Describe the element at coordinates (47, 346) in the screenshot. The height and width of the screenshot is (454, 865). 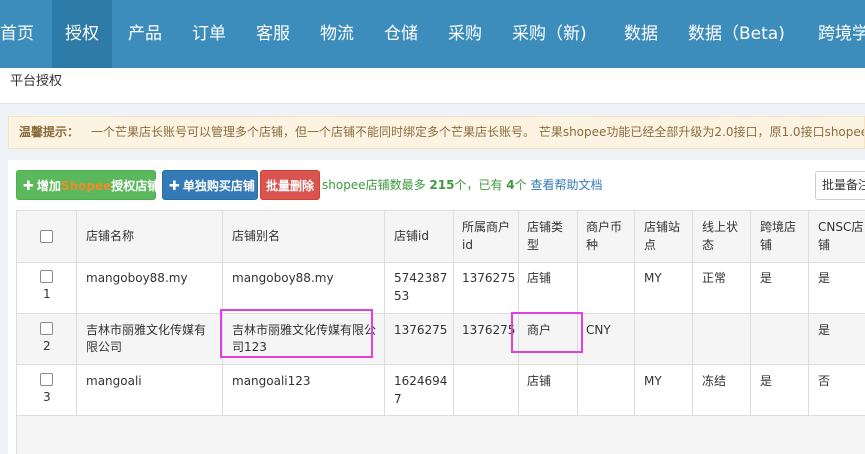
I see `row-number: 2` at that location.